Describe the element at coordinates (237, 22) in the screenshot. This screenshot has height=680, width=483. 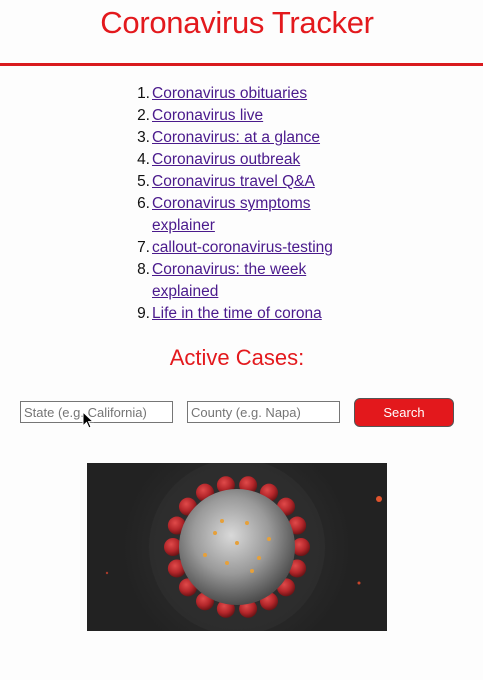
I see `page-title: Coronavirus Tracker` at that location.